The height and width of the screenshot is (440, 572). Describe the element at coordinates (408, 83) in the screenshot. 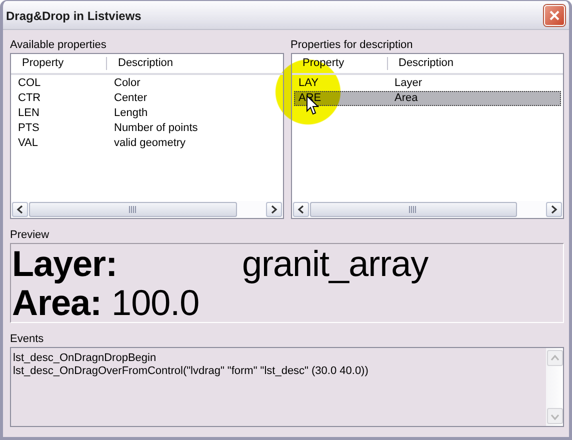

I see `cell-text: Layer` at that location.